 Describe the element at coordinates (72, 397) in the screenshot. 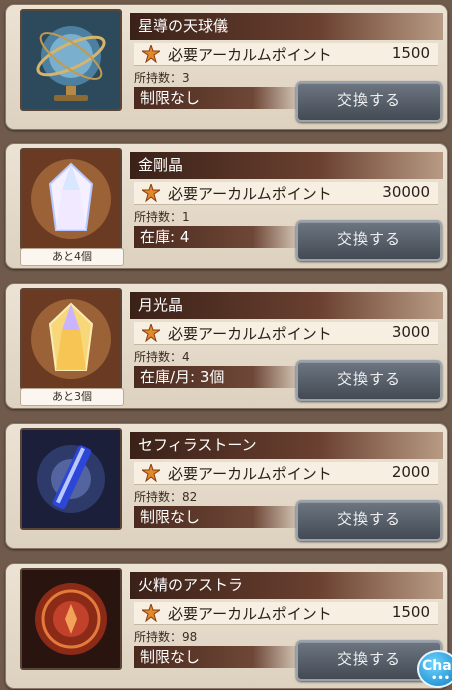

I see `stock-remaining-tag: あと3個` at that location.